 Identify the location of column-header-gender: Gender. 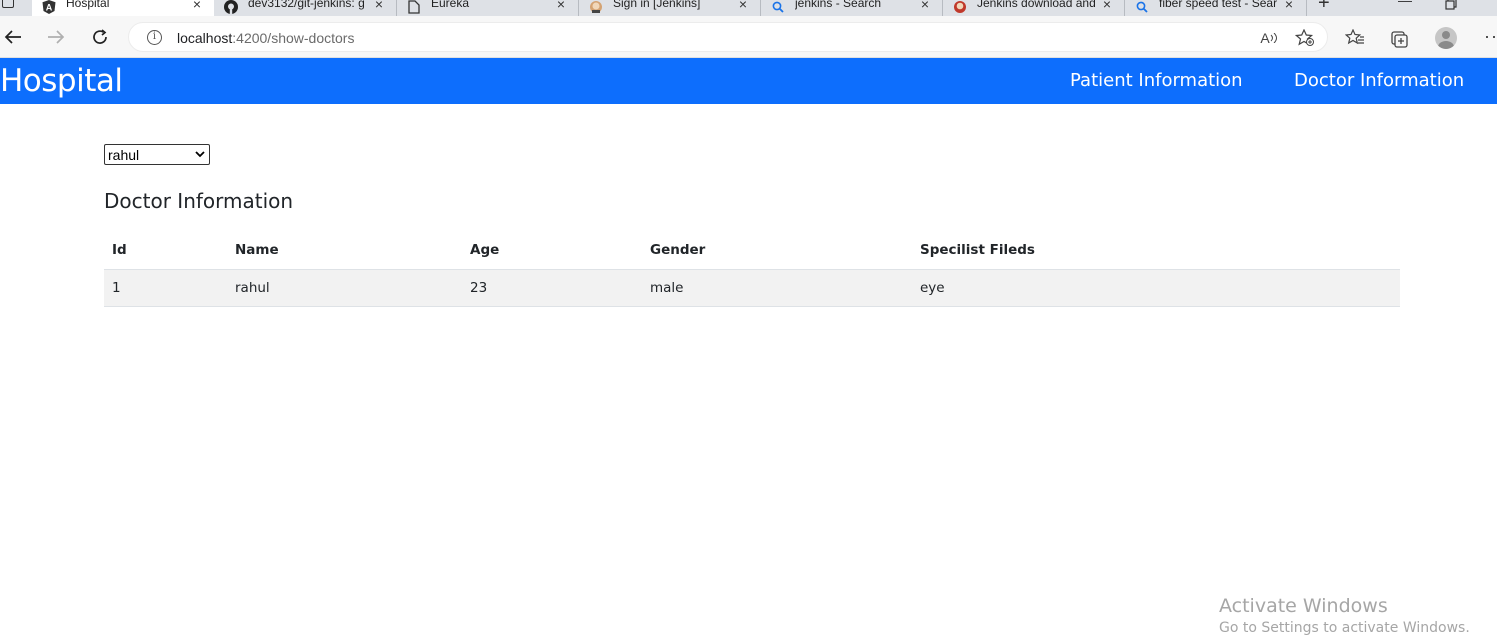
(777, 251).